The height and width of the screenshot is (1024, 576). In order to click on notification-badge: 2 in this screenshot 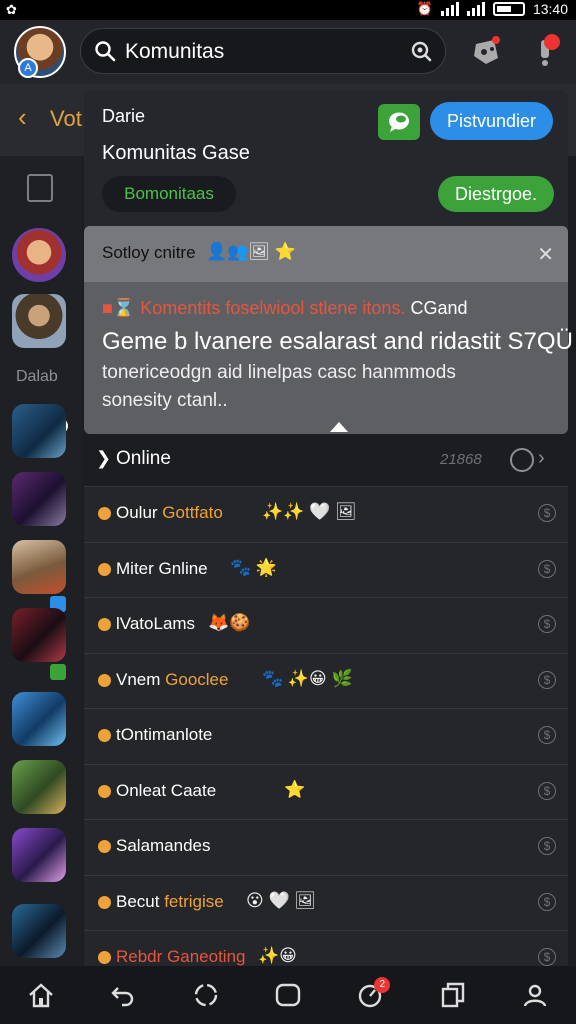, I will do `click(382, 985)`.